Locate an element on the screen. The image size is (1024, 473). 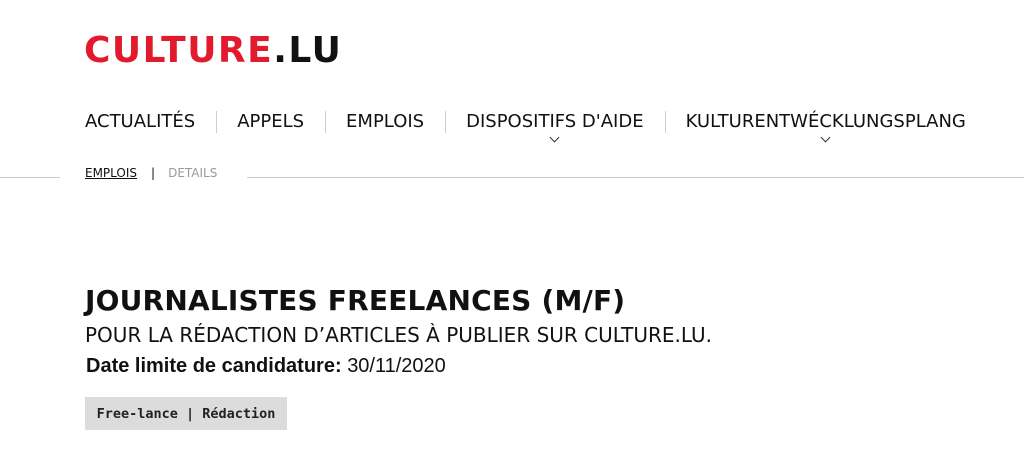
application-deadline: Date limite de candidature: 30/11/2020 is located at coordinates (266, 366).